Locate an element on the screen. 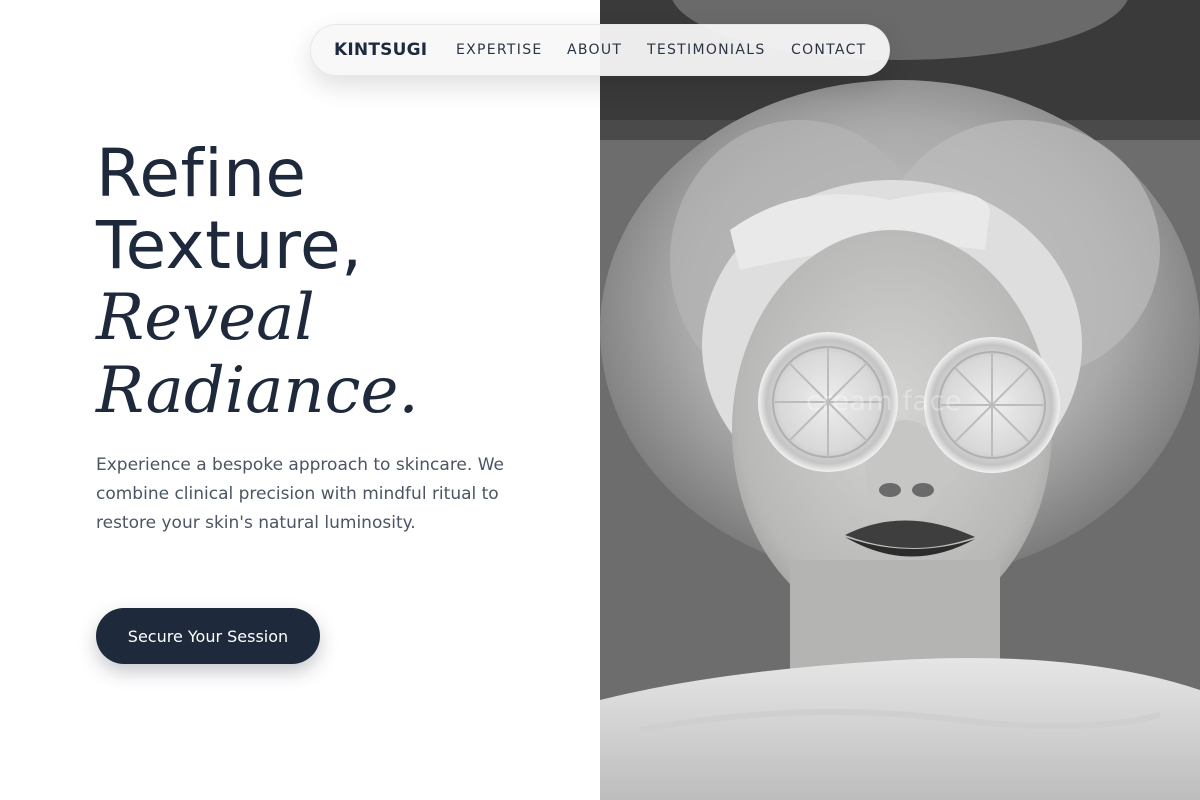 This screenshot has height=800, width=1200. nav-link-expertise: EXPERTISE is located at coordinates (499, 50).